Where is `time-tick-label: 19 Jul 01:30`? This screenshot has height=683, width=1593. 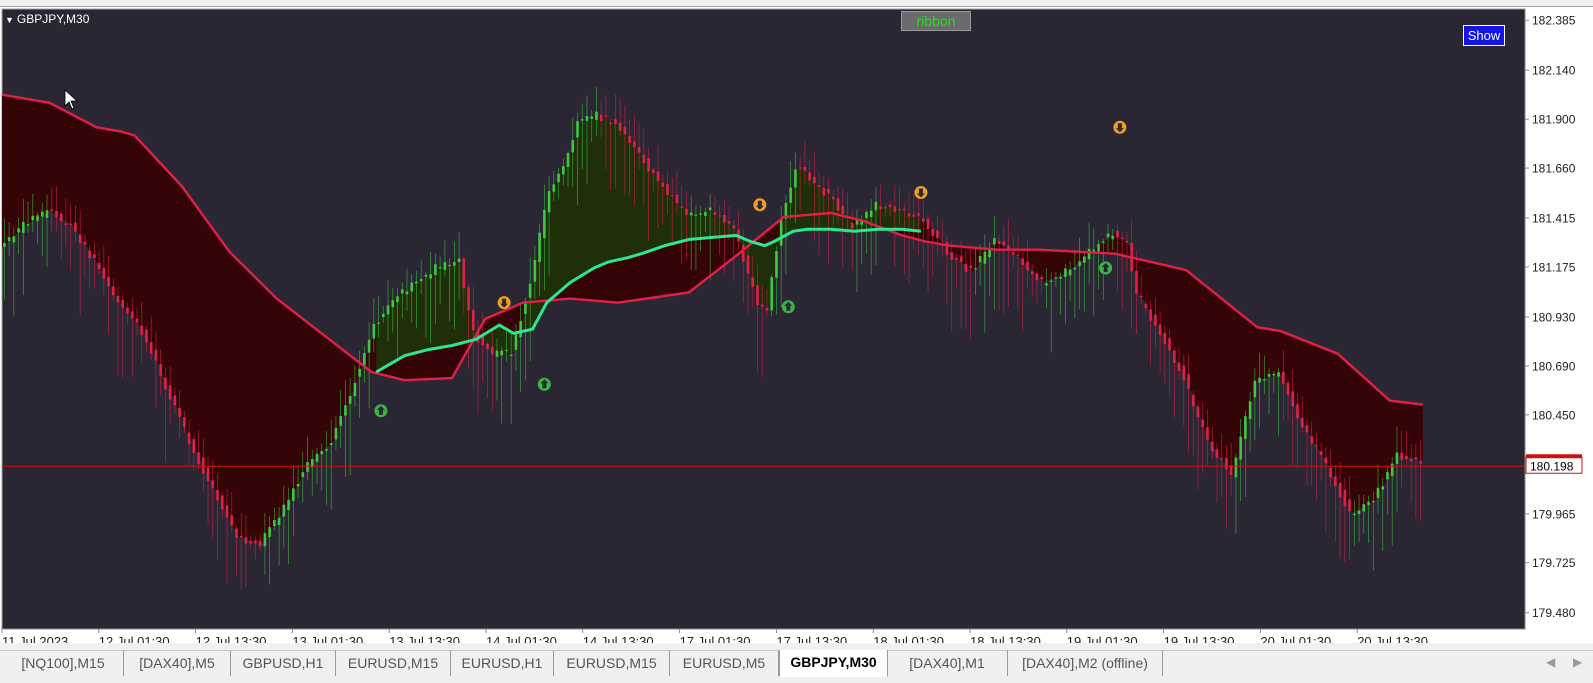
time-tick-label: 19 Jul 01:30 is located at coordinates (1102, 638).